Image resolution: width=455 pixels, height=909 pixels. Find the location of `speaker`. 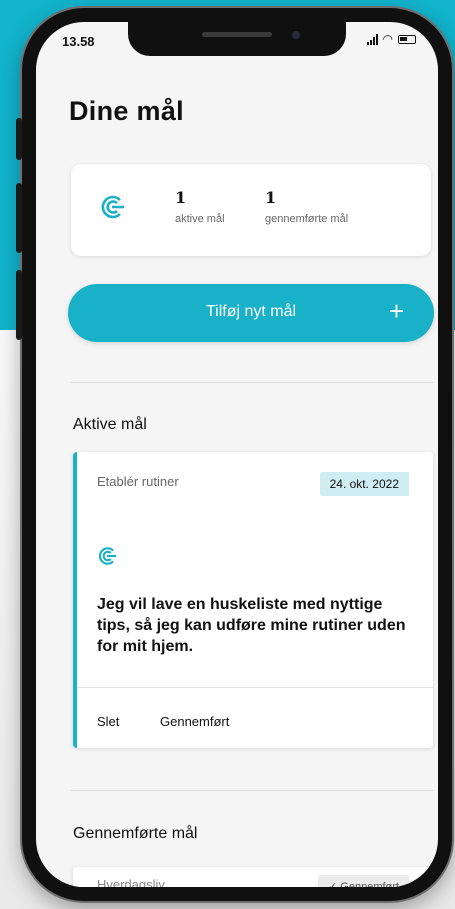

speaker is located at coordinates (237, 34).